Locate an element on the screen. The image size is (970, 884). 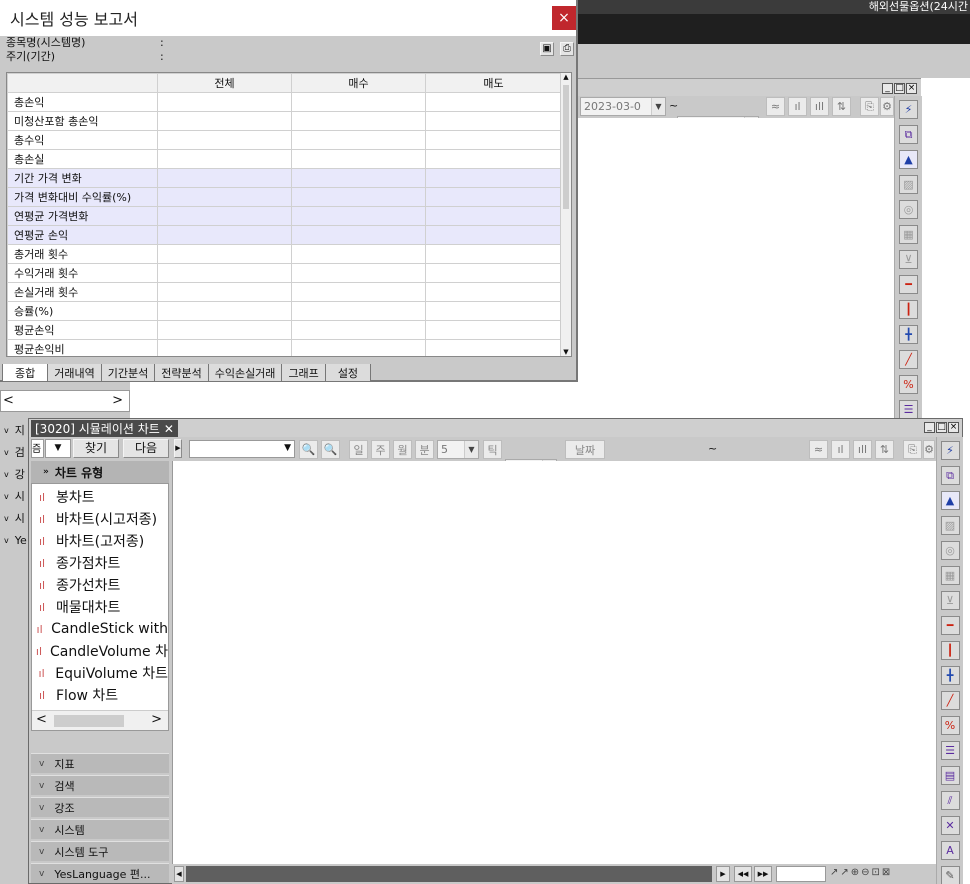
scroll-left-icon: ◀ is located at coordinates (179, 874).